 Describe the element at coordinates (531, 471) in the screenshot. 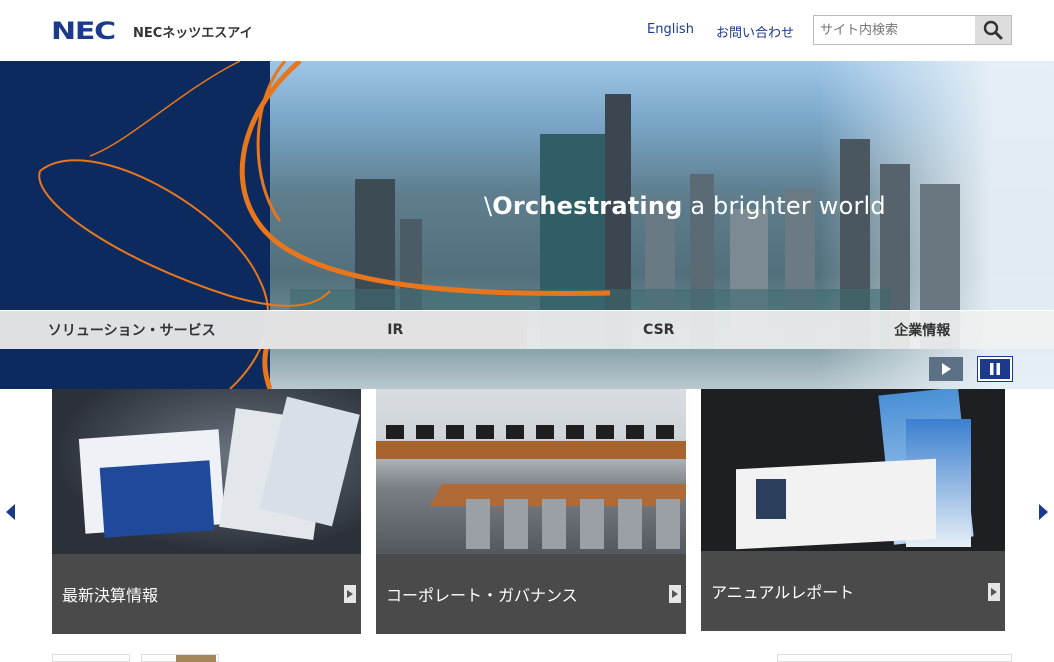

I see `meeting-room-image` at that location.